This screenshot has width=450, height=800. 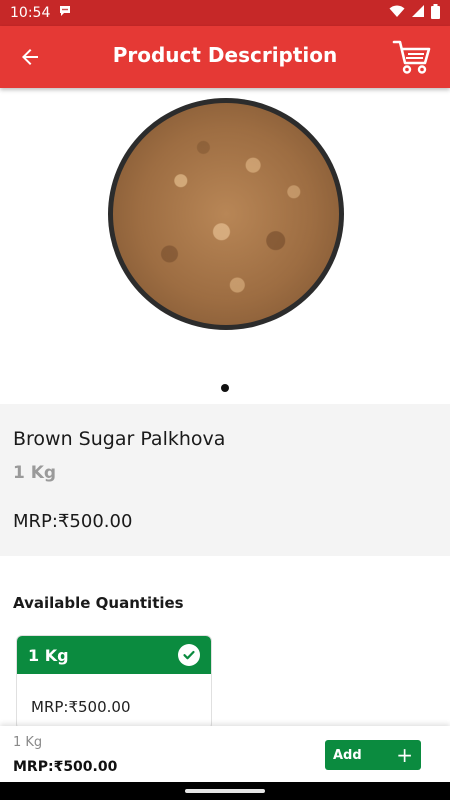 What do you see at coordinates (35, 473) in the screenshot?
I see `product-weight: 1 Kg` at bounding box center [35, 473].